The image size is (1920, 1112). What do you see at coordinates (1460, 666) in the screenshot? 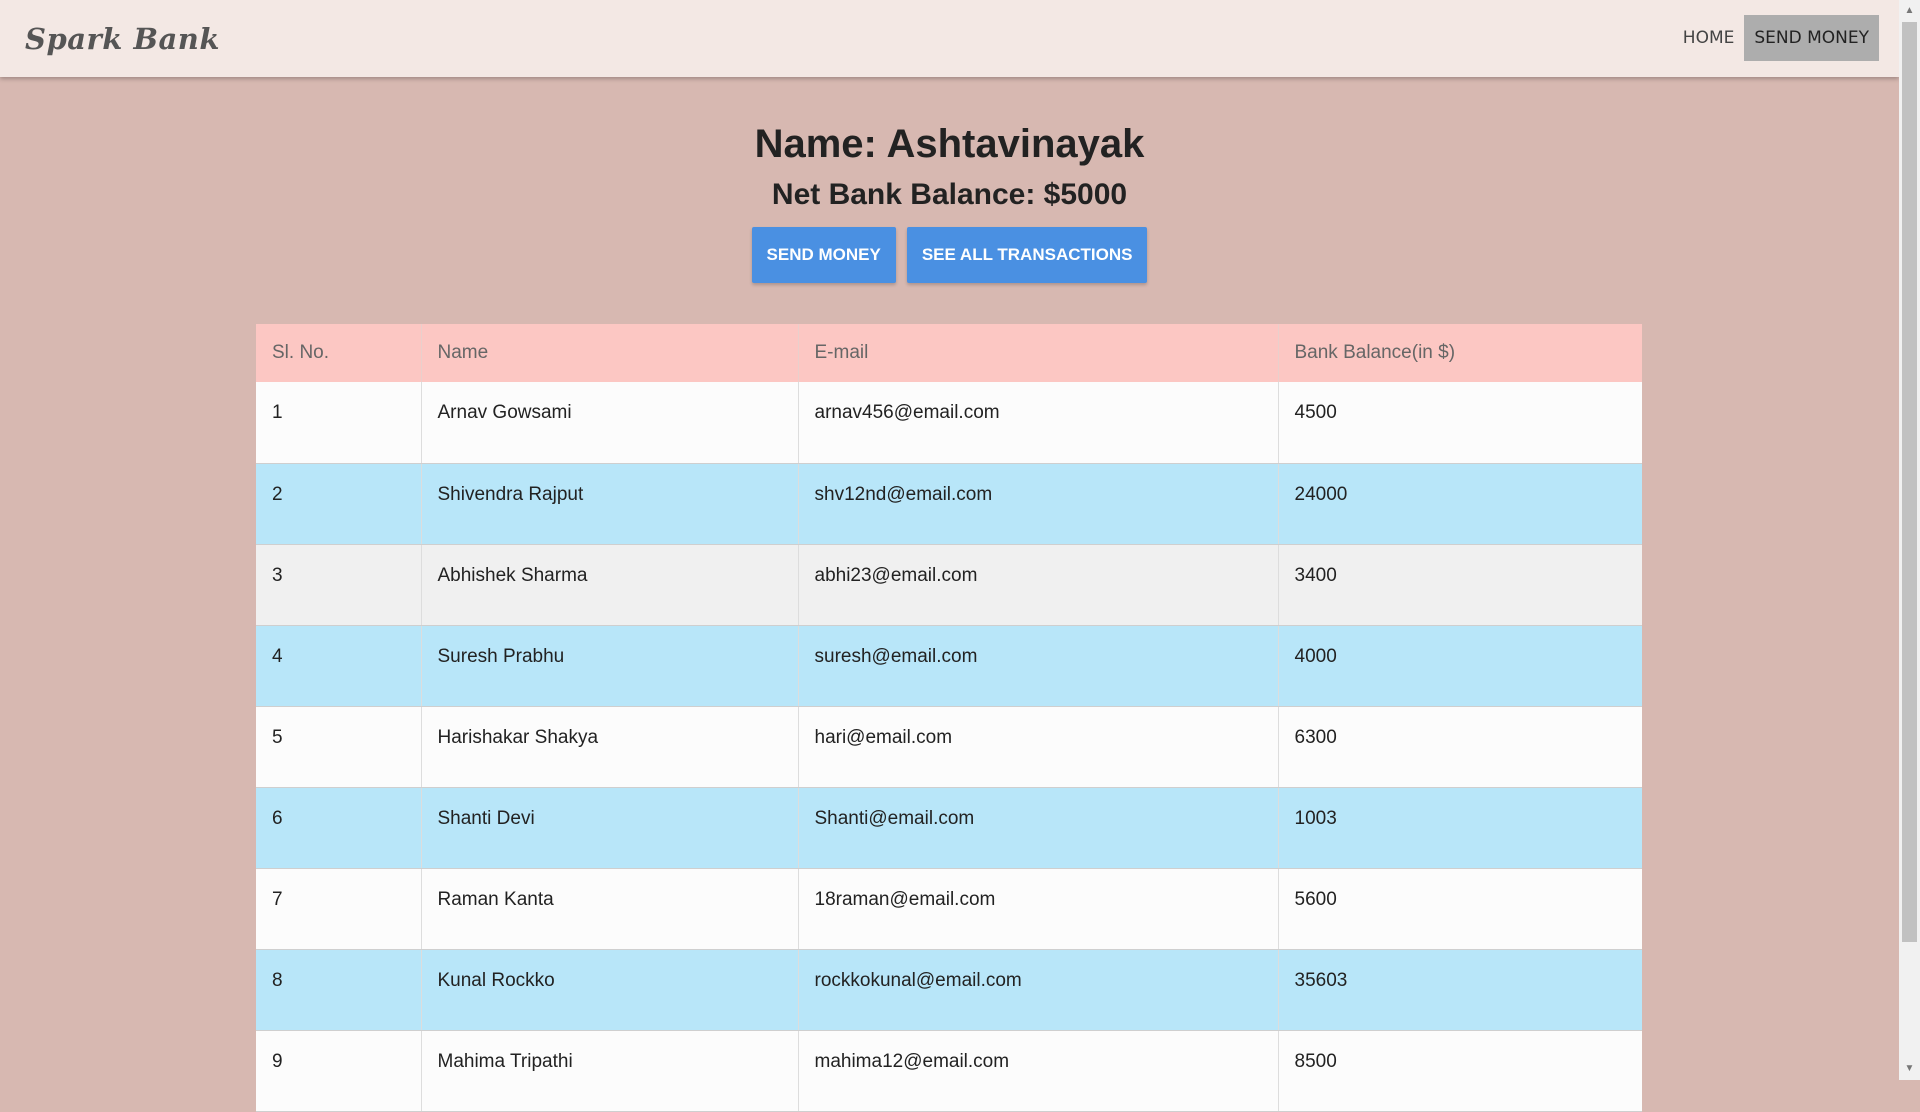
I see `cell-balance: 4000` at bounding box center [1460, 666].